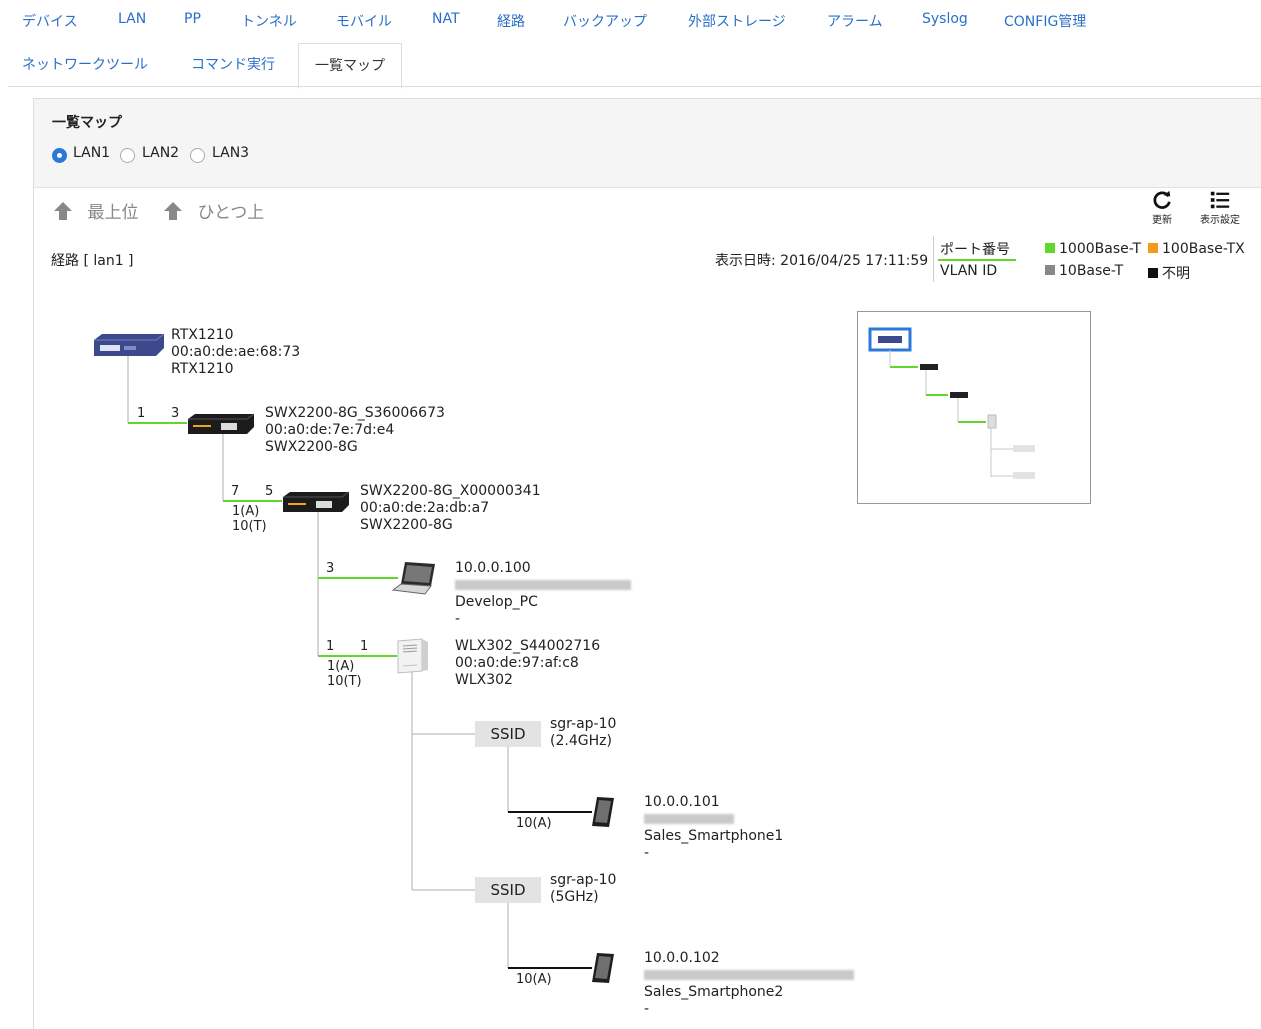  I want to click on swx1-model: SWX2200-8G, so click(311, 447).